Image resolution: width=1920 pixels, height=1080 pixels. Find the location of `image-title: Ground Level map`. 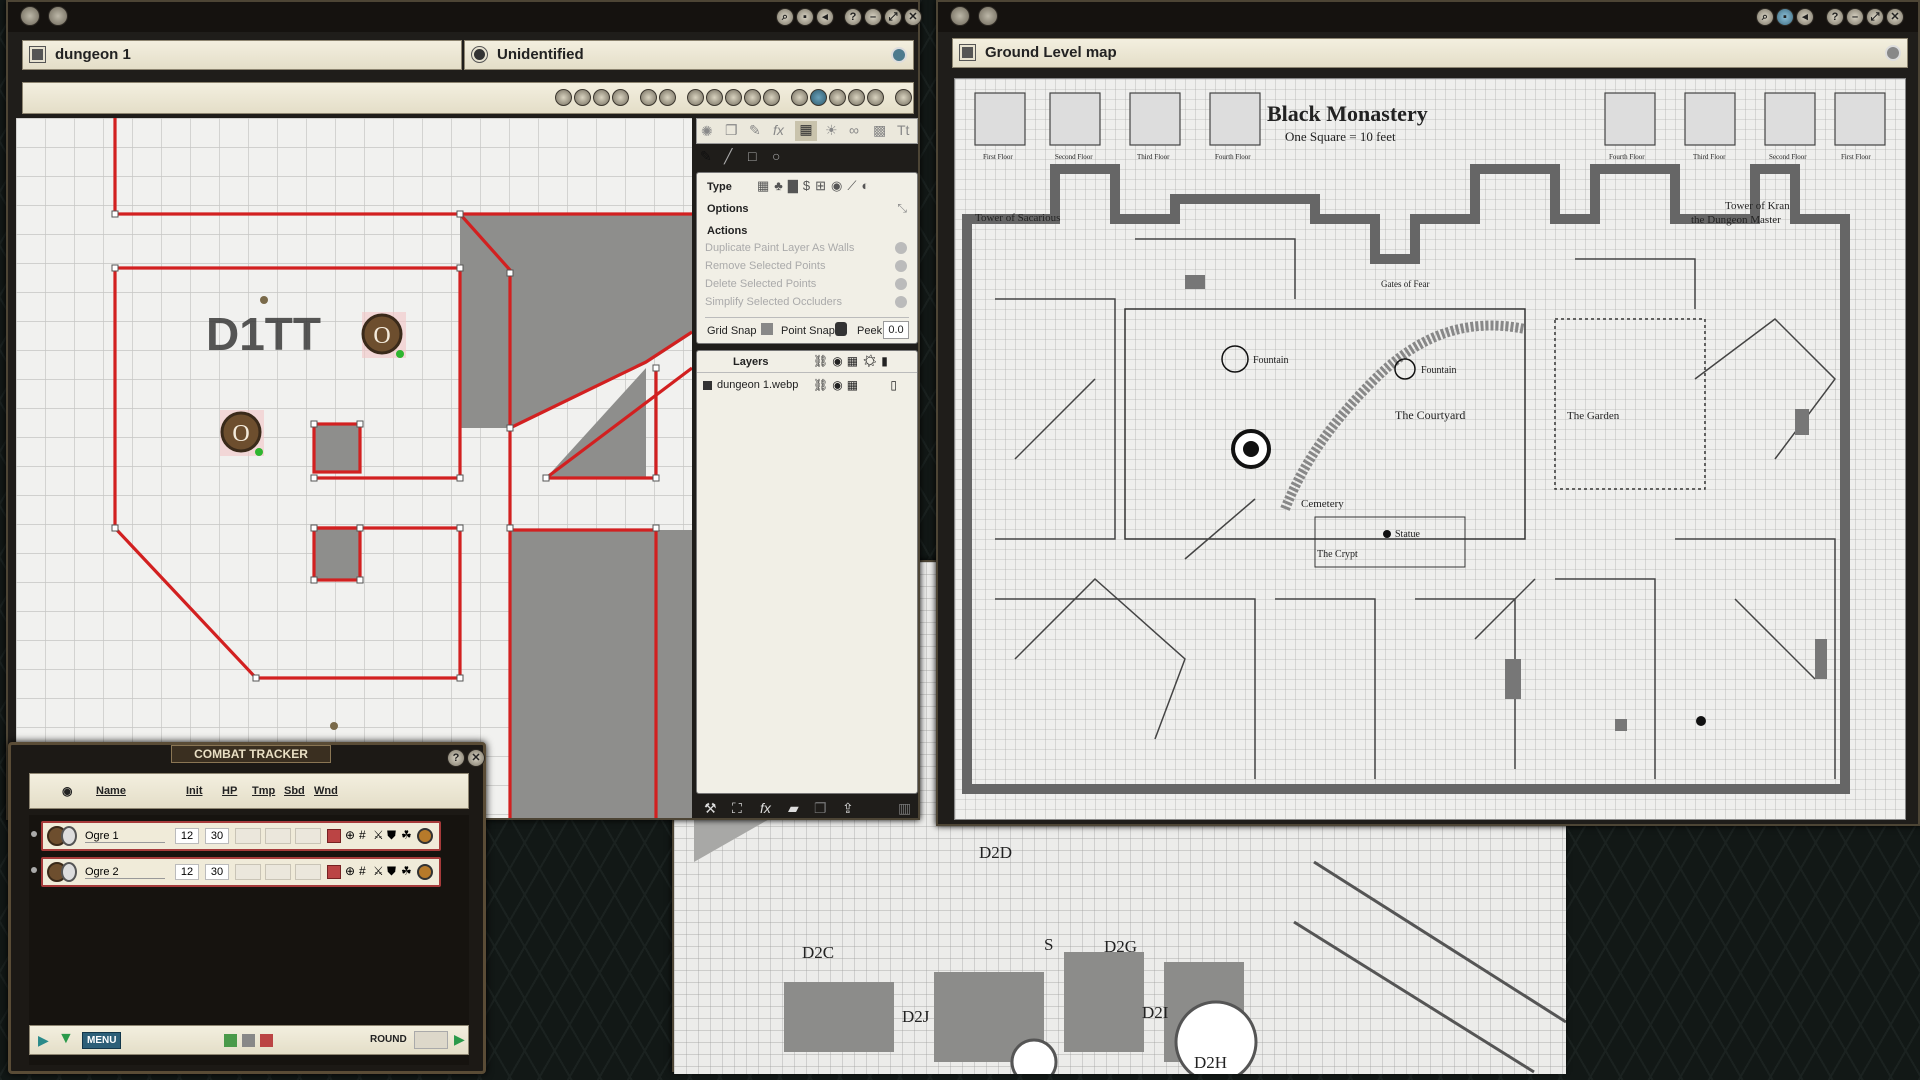

image-title: Ground Level map is located at coordinates (1051, 52).